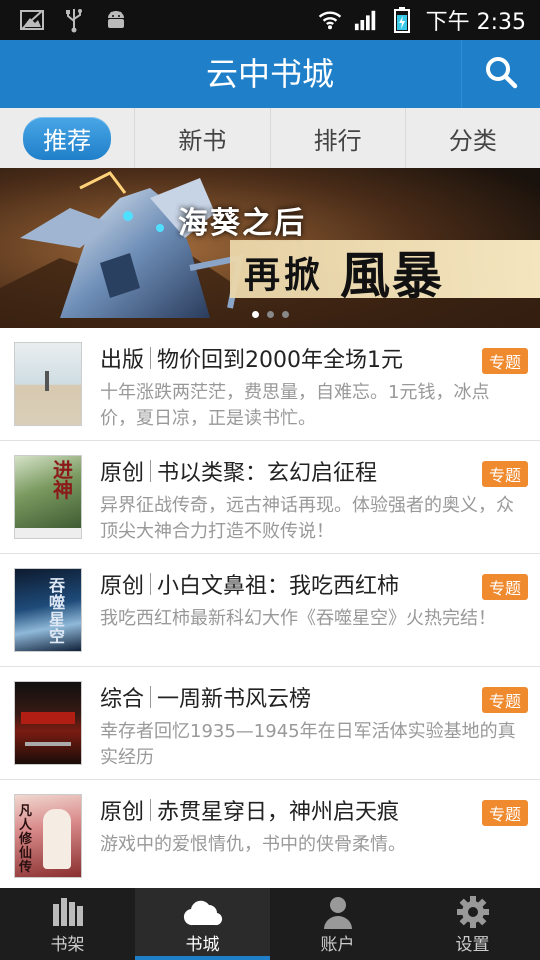 The height and width of the screenshot is (960, 540). I want to click on item-description: 游戏中的爱恨情仇，书中的侠骨柔情。, so click(253, 844).